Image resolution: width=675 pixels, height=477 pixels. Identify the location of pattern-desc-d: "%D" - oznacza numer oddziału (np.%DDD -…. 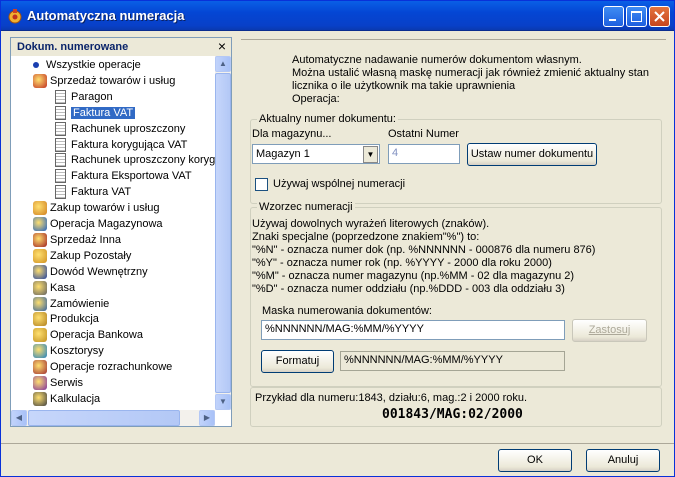
(408, 289).